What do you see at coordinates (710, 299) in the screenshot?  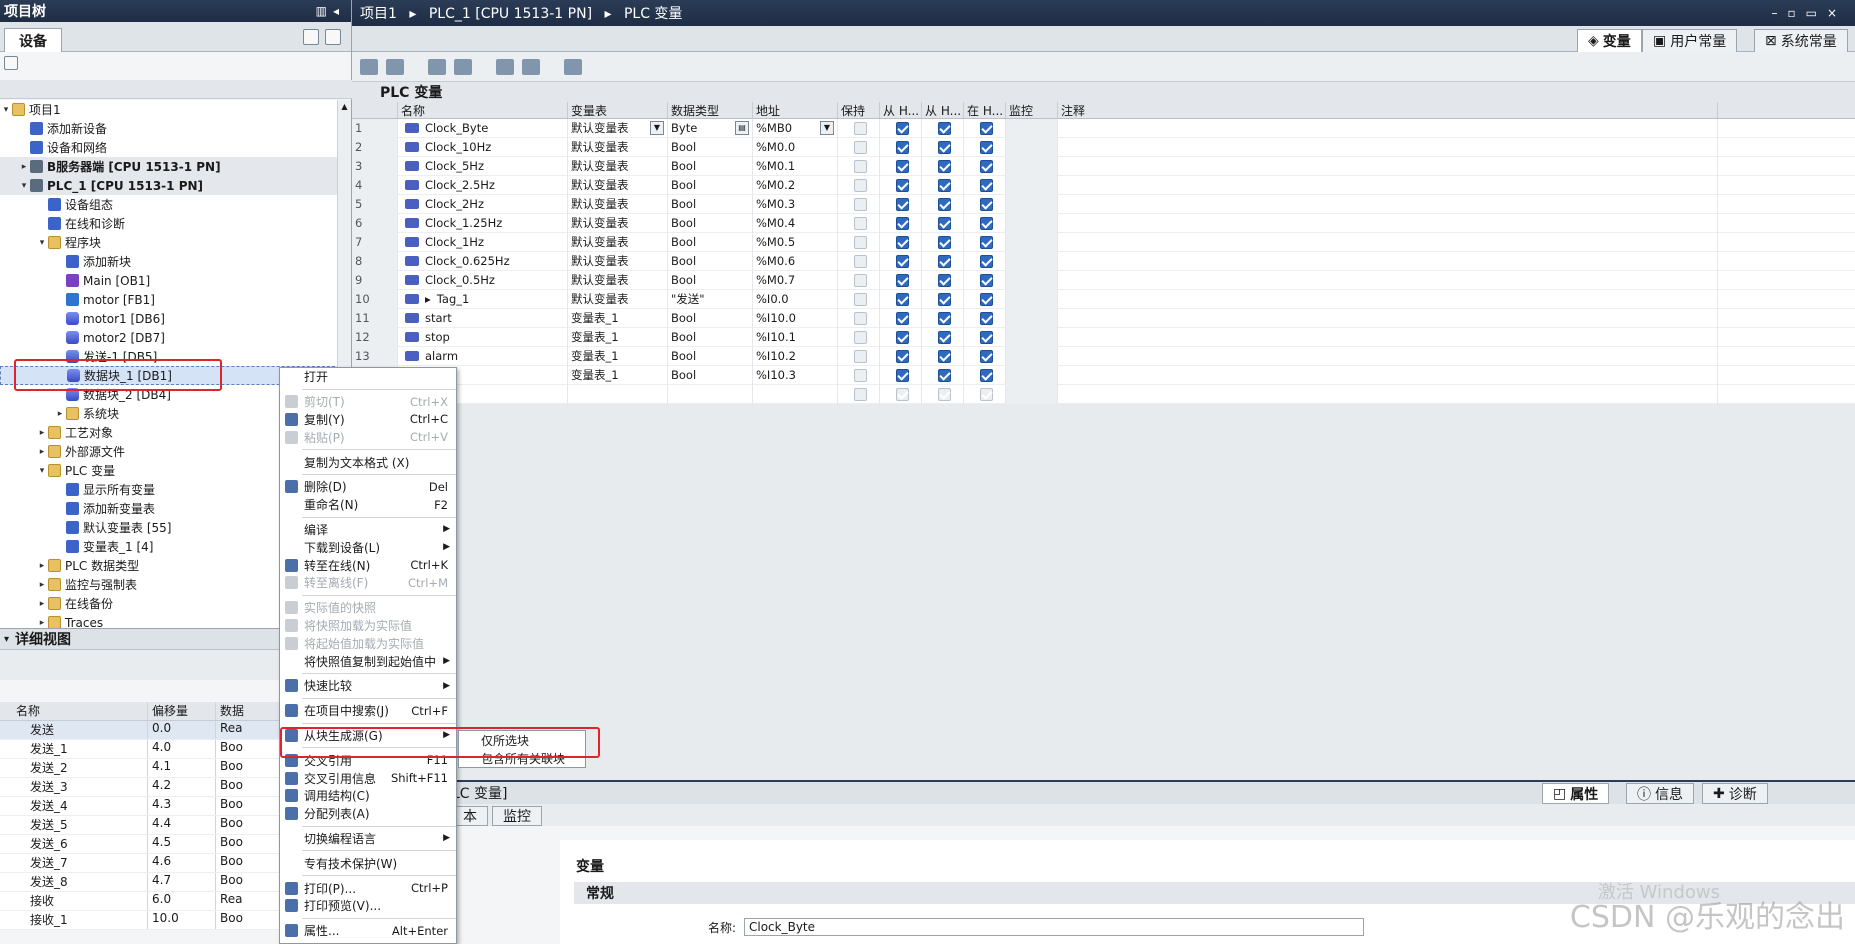 I see `tag-type-cell: "发送"` at bounding box center [710, 299].